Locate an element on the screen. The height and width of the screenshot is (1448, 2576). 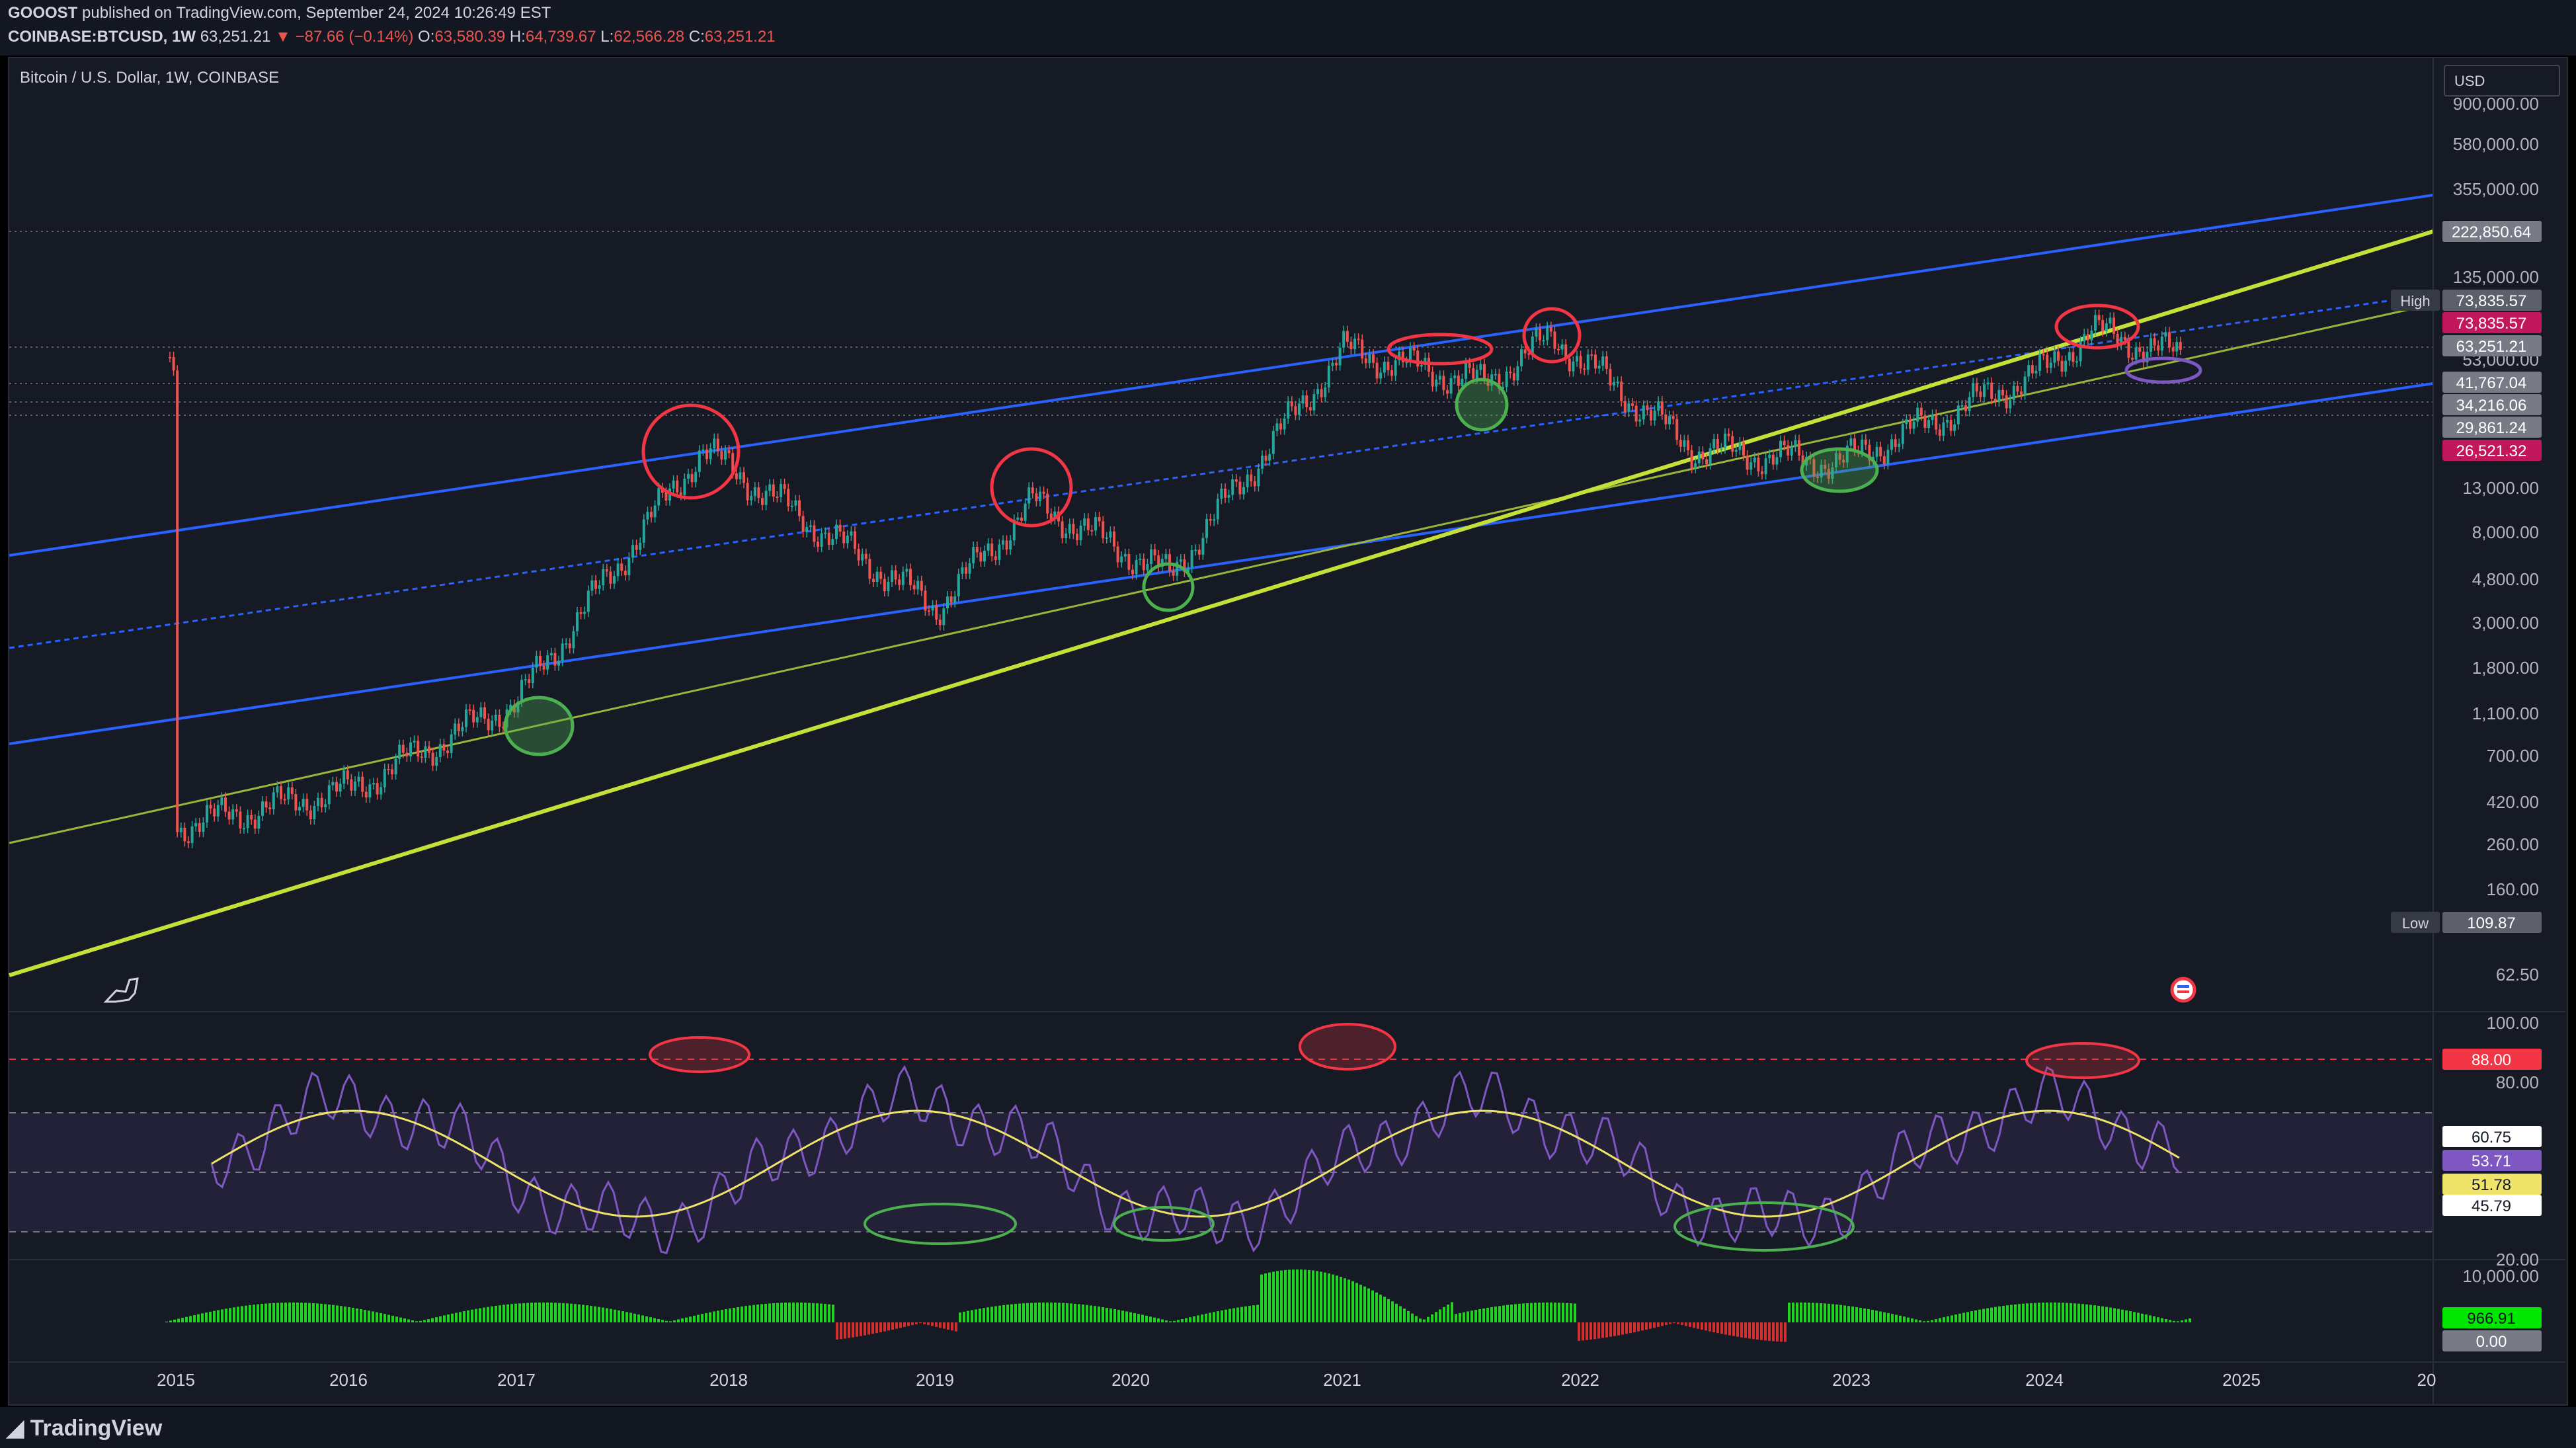
us-flag-event-icon is located at coordinates (2183, 990).